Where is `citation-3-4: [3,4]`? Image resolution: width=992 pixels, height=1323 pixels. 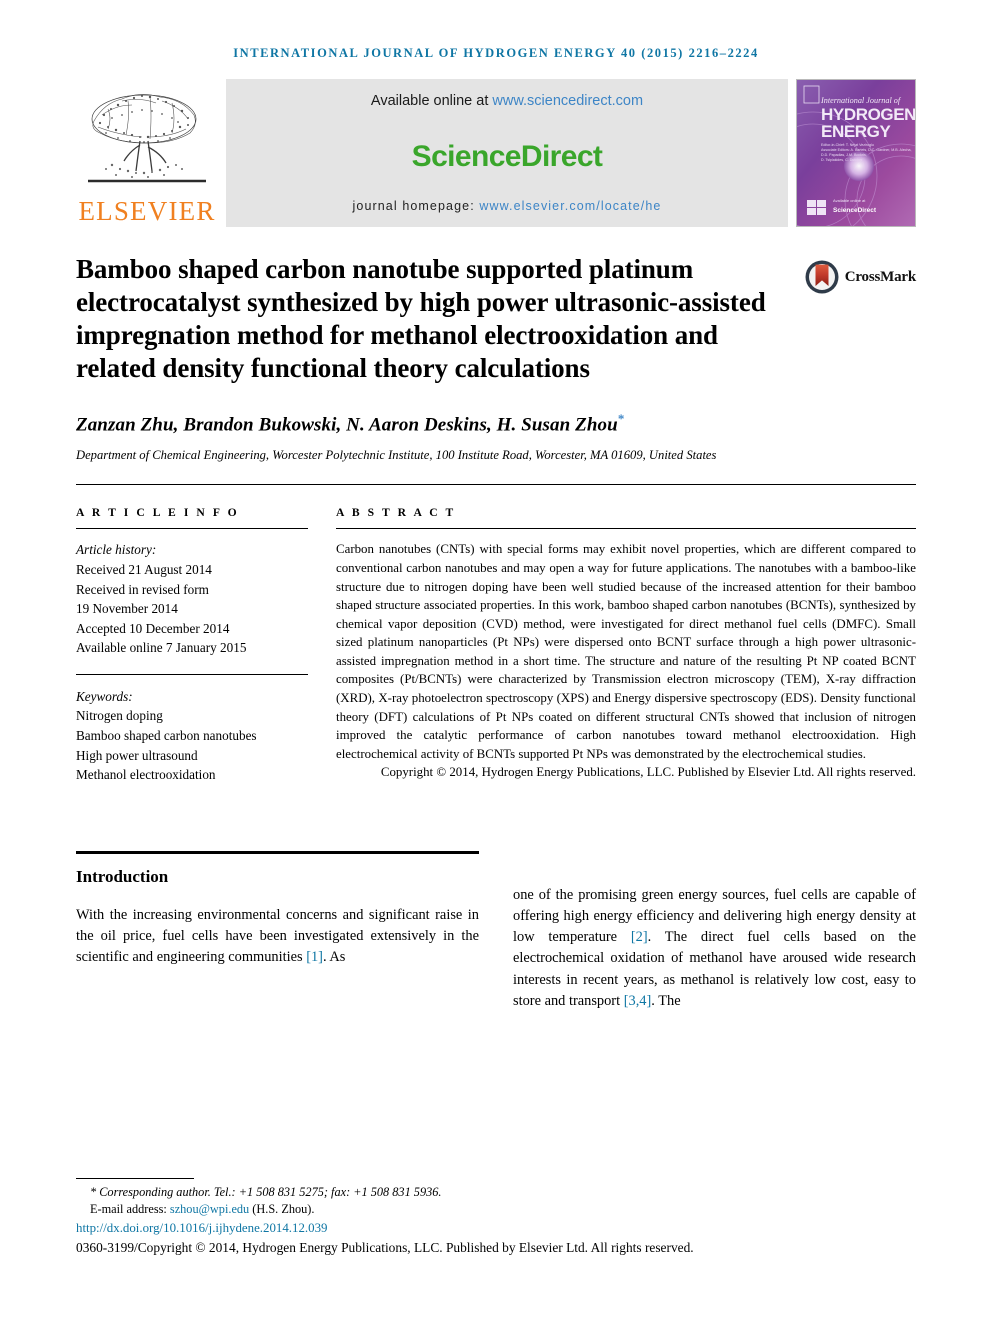 citation-3-4: [3,4] is located at coordinates (638, 1001).